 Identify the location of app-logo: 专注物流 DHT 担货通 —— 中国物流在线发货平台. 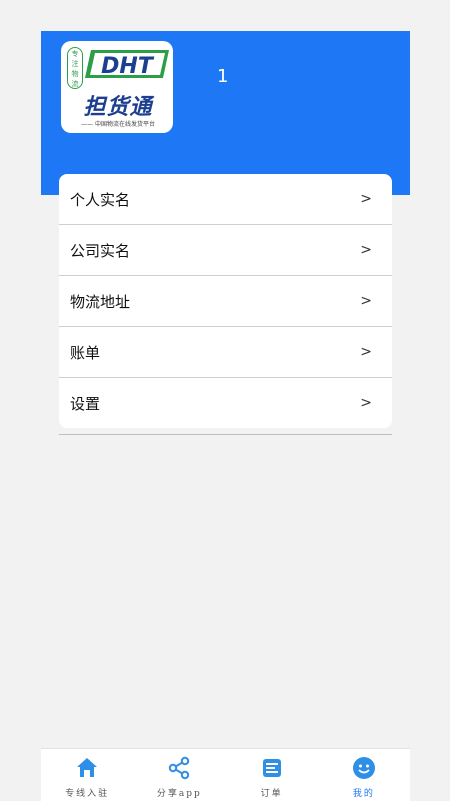
(117, 87).